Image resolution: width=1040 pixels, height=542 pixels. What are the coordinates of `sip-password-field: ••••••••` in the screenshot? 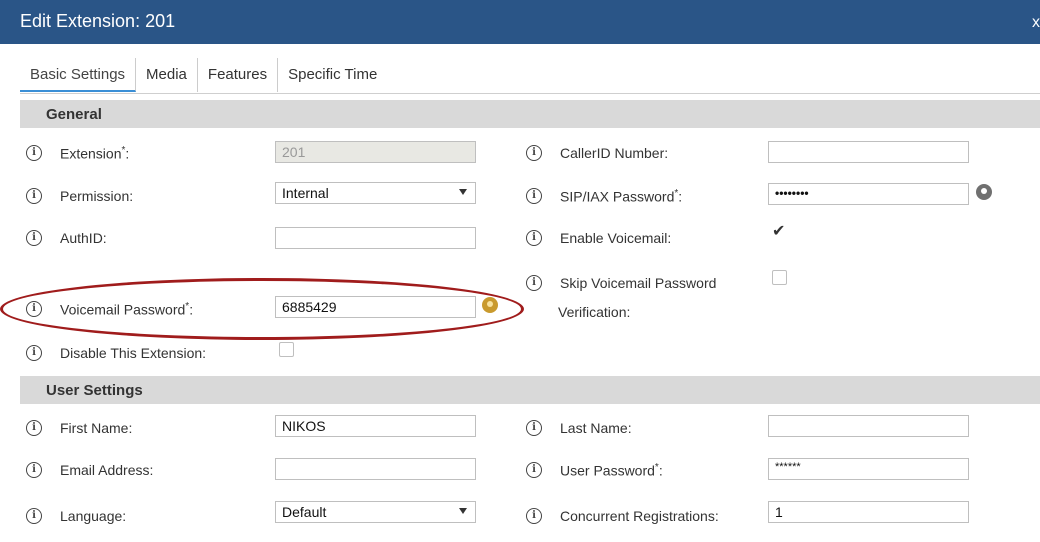 It's located at (868, 194).